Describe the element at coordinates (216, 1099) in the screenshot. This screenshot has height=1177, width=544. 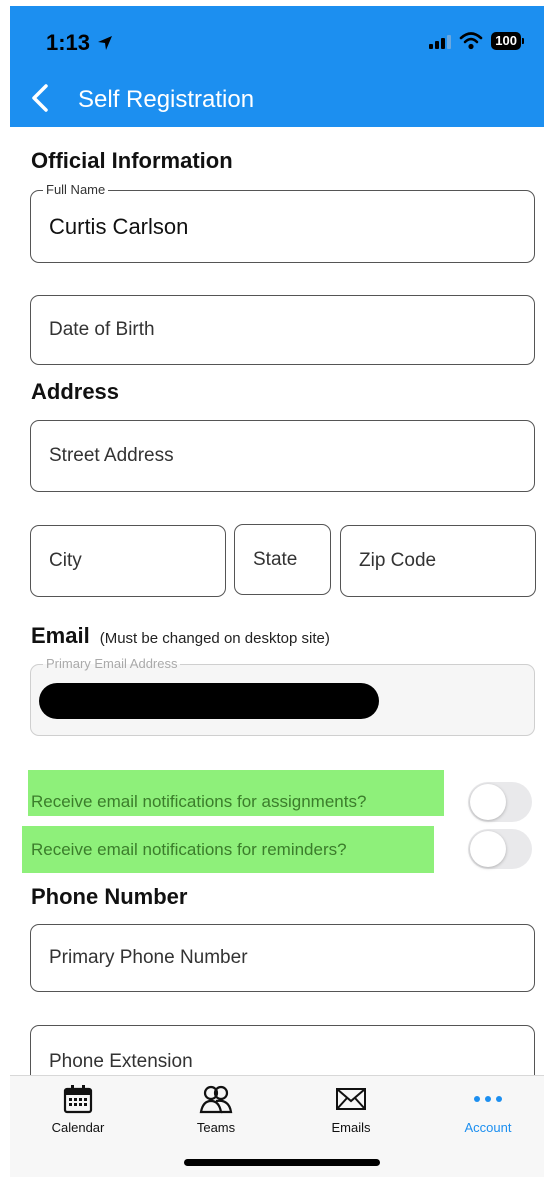
I see `teams-icon` at that location.